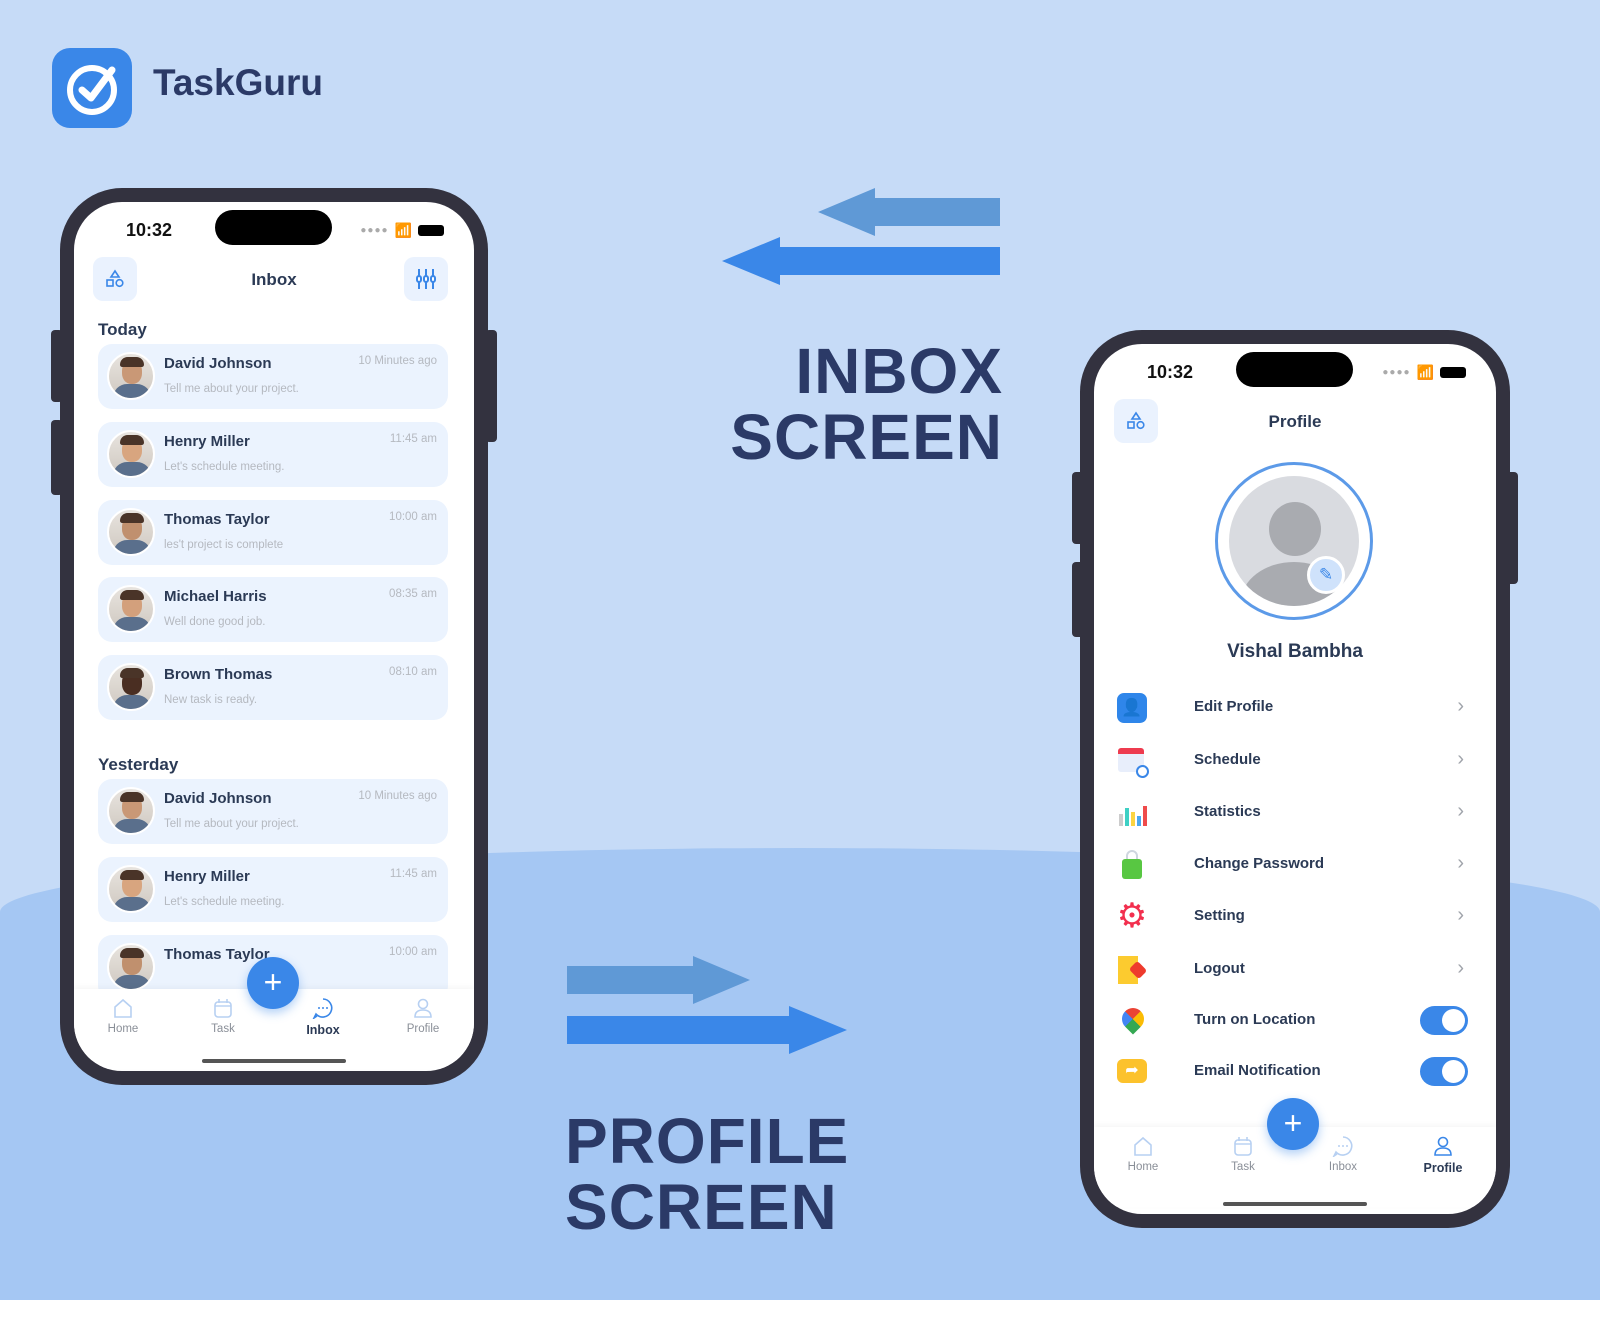  I want to click on menu-label: Turn on Location, so click(1255, 1019).